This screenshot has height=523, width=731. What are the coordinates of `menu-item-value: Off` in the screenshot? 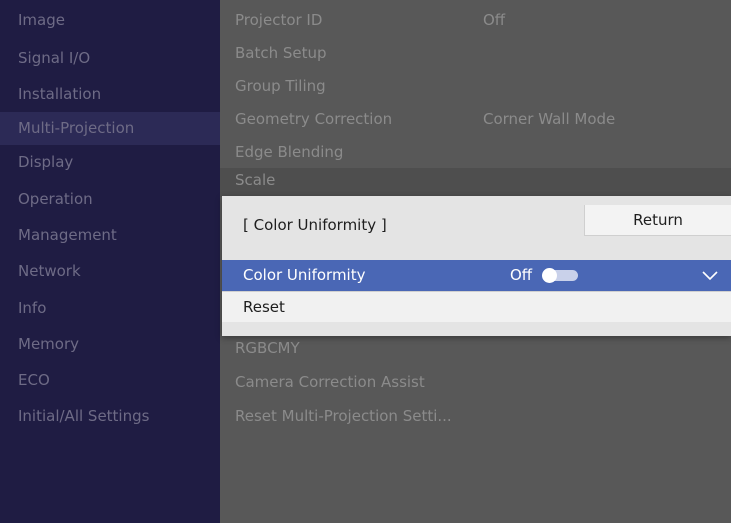 It's located at (494, 20).